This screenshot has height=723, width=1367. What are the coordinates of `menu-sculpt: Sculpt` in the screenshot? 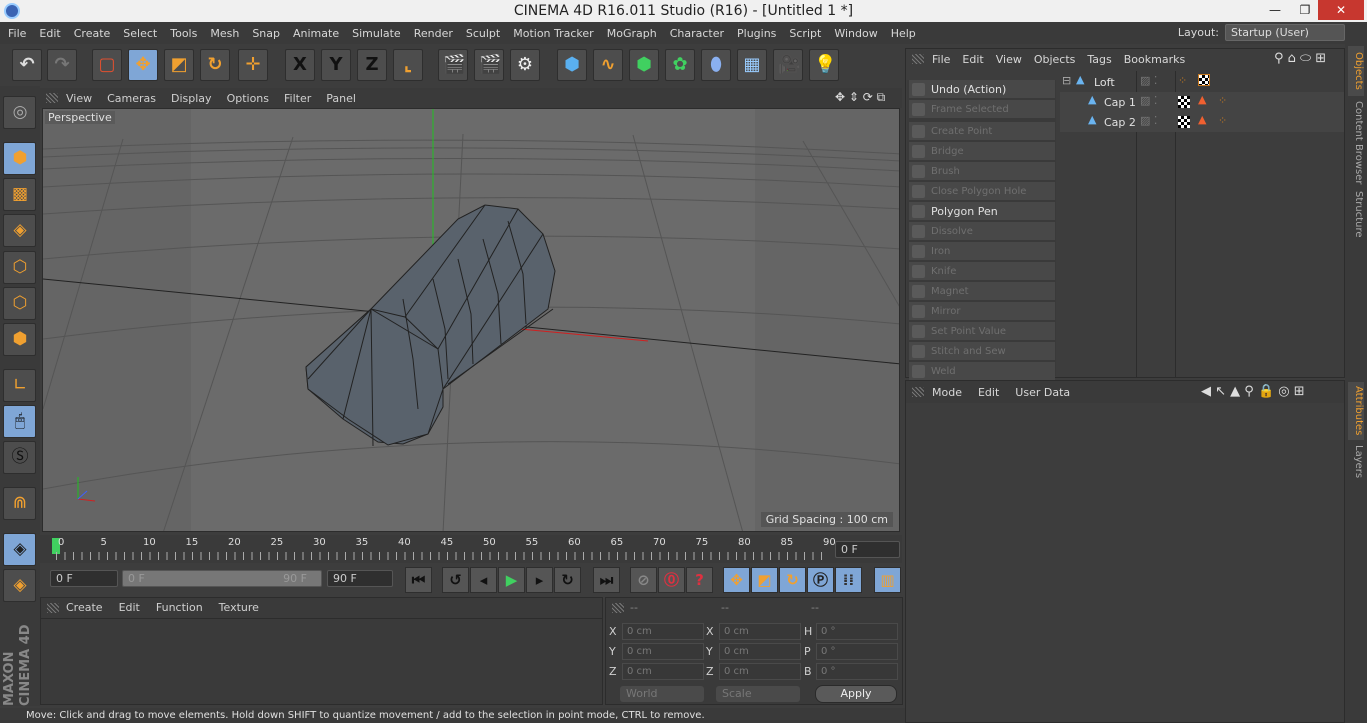 It's located at (483, 33).